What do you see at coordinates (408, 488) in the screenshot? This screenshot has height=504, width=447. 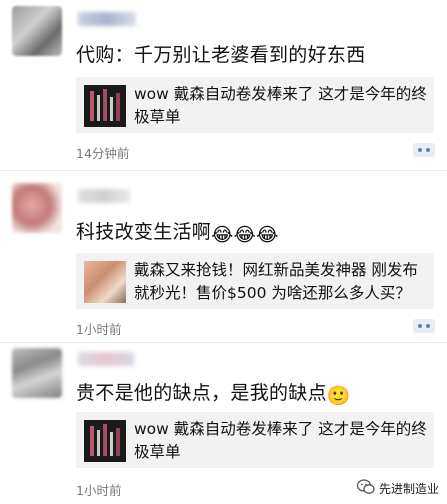 I see `watermark-text: 先进制造业` at bounding box center [408, 488].